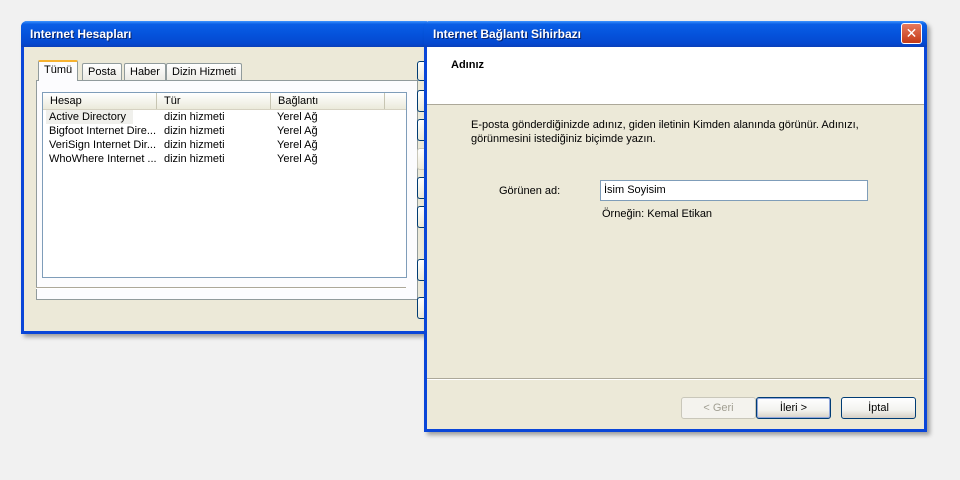 The width and height of the screenshot is (960, 480). Describe the element at coordinates (718, 408) in the screenshot. I see `back-button: < Geri` at that location.